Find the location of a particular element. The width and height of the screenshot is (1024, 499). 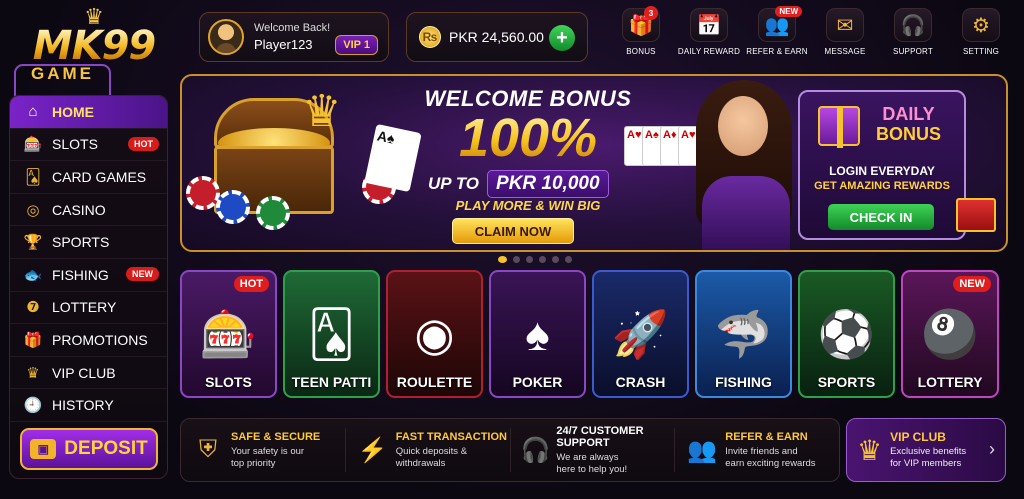

feature-title: REFER & EARN is located at coordinates (766, 436).